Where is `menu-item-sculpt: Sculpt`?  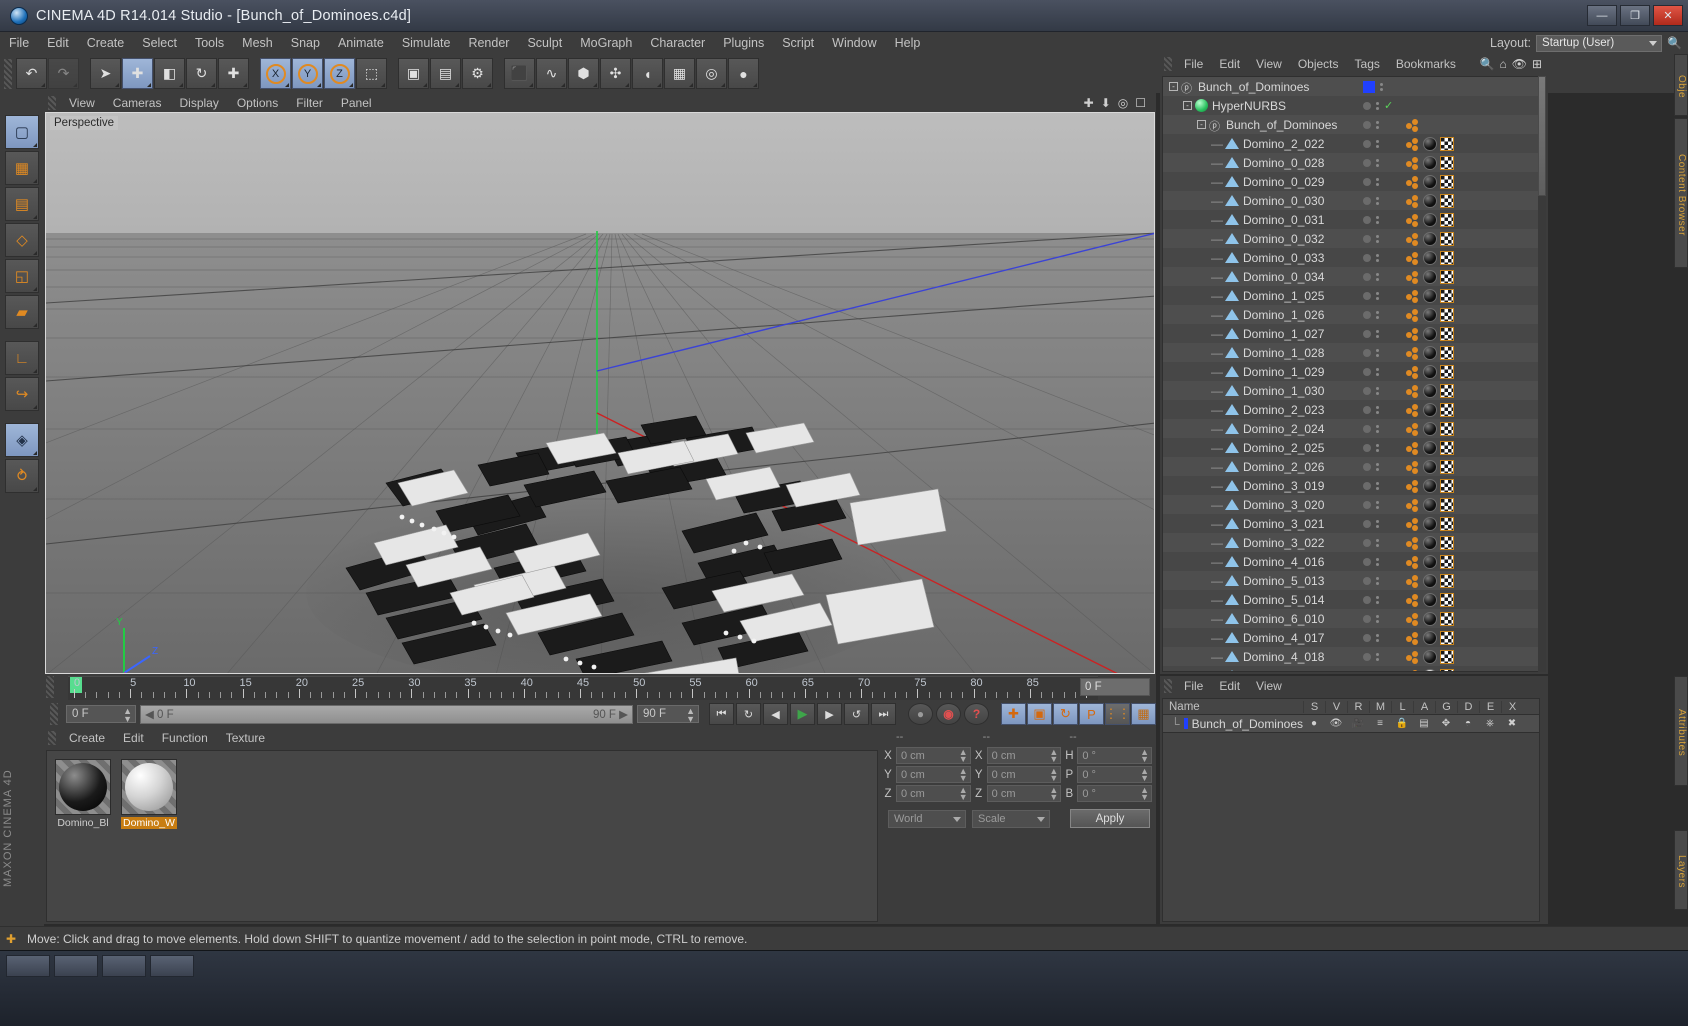 menu-item-sculpt: Sculpt is located at coordinates (544, 43).